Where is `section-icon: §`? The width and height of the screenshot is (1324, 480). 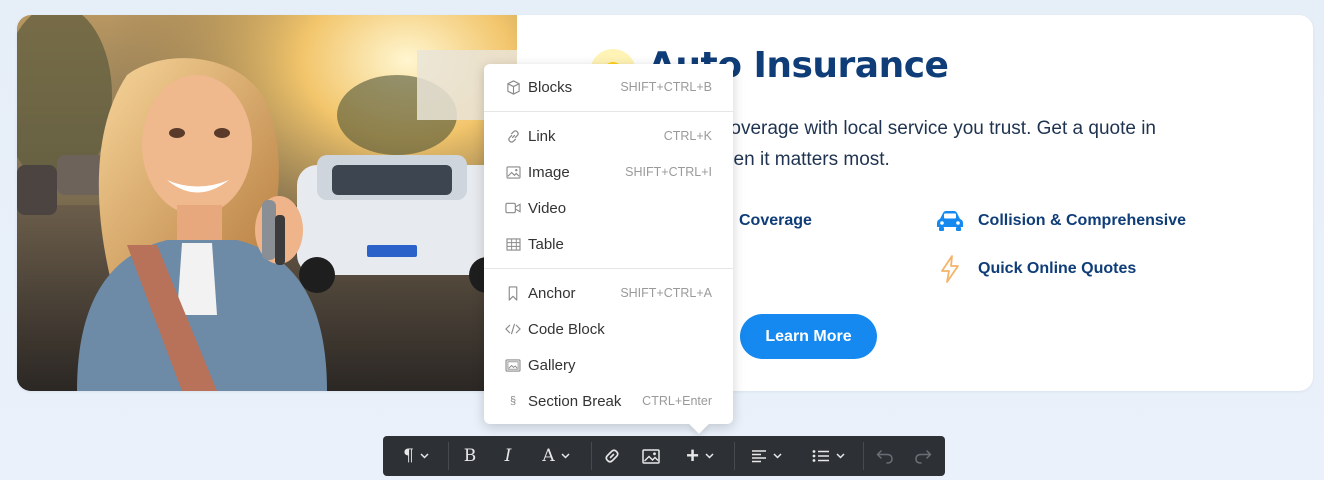
section-icon: § is located at coordinates (513, 401).